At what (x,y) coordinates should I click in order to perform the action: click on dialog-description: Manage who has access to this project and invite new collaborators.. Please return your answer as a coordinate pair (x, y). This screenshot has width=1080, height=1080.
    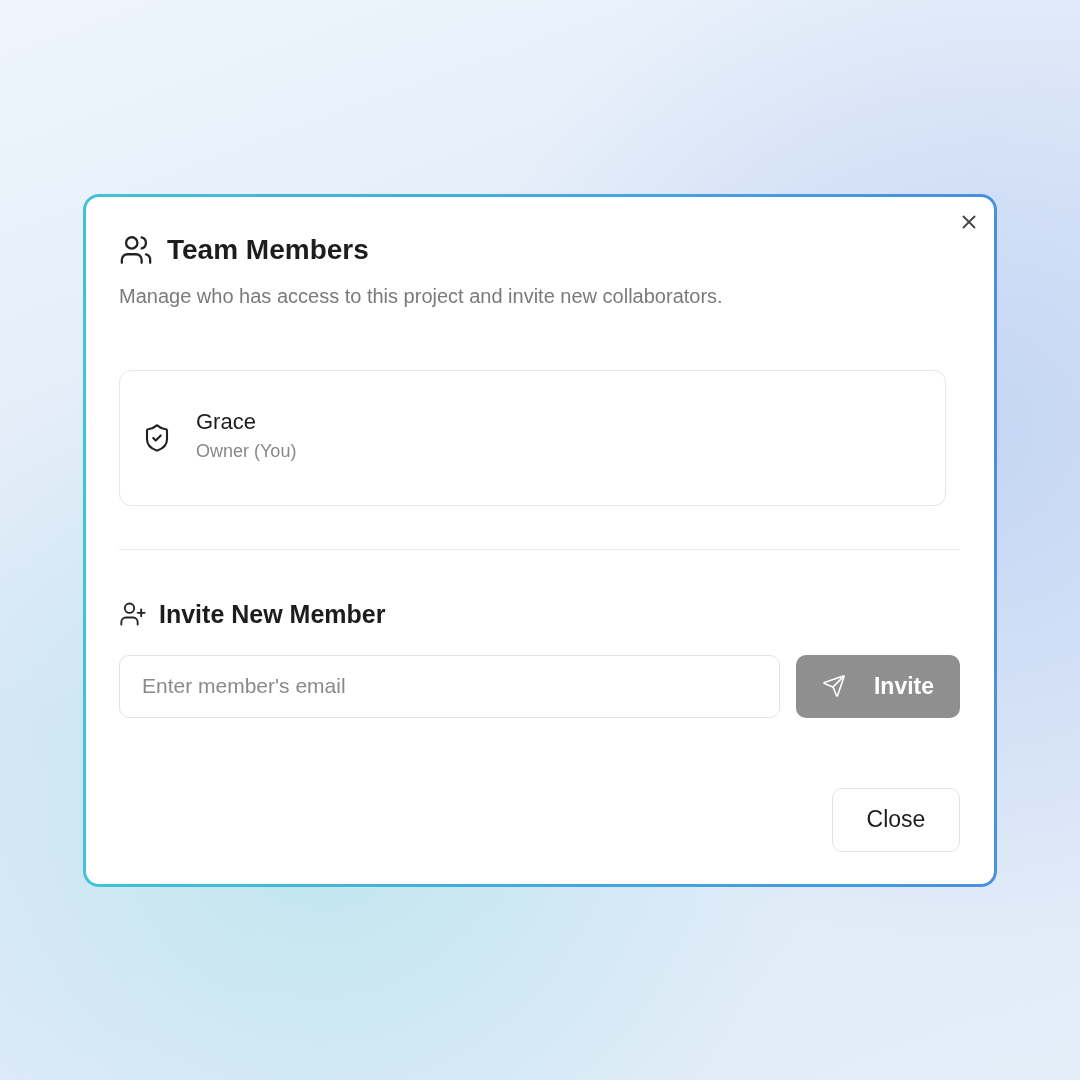
    Looking at the image, I should click on (421, 296).